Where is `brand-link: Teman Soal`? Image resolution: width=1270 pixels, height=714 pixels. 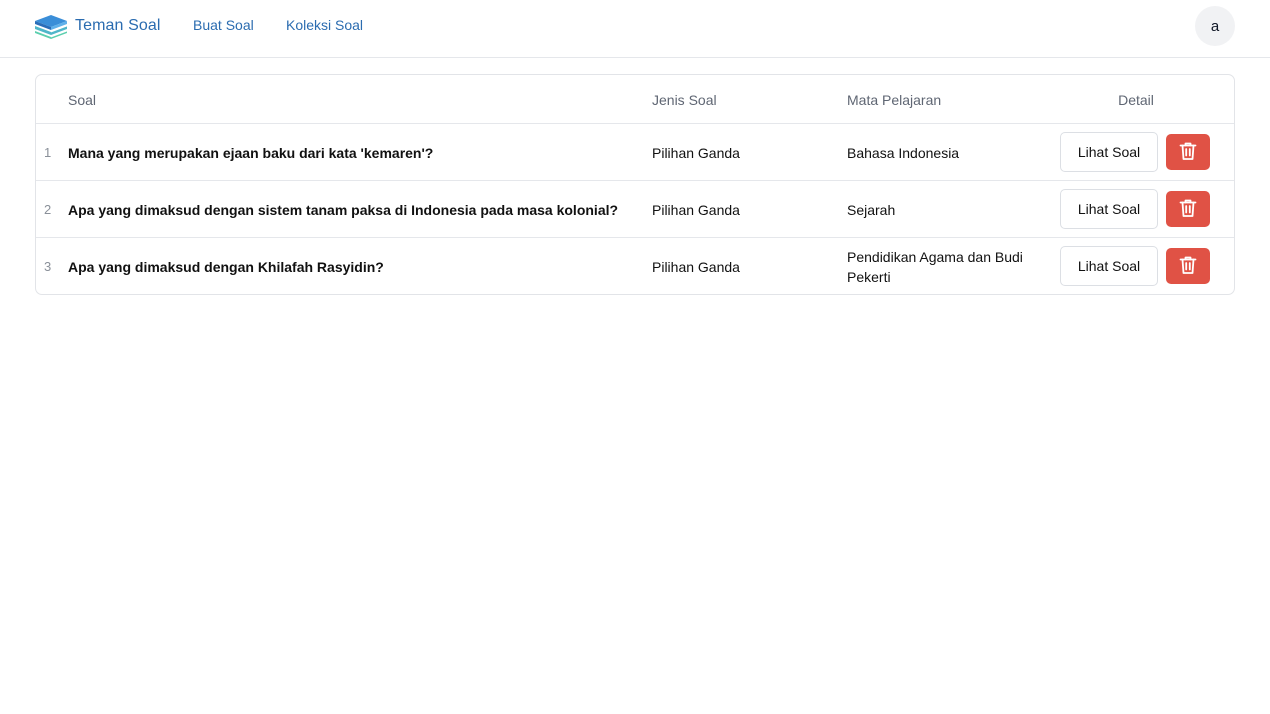 brand-link: Teman Soal is located at coordinates (97, 26).